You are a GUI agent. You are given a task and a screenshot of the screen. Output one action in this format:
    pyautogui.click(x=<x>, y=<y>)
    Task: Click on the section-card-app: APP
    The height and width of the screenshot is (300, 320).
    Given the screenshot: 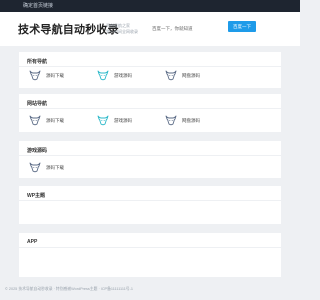 What is the action you would take?
    pyautogui.click(x=150, y=255)
    